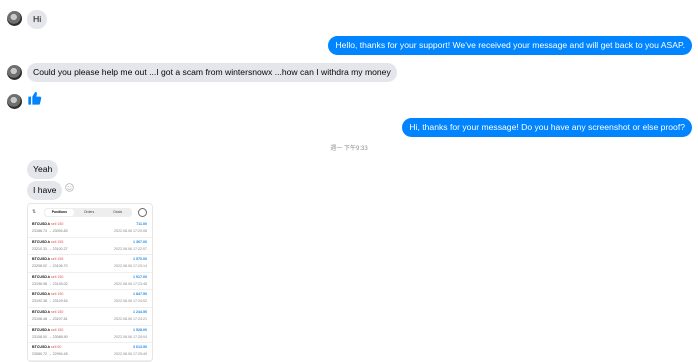 The height and width of the screenshot is (362, 698). Describe the element at coordinates (130, 301) in the screenshot. I see `position-date: 2022.08.06 17:24:02` at that location.